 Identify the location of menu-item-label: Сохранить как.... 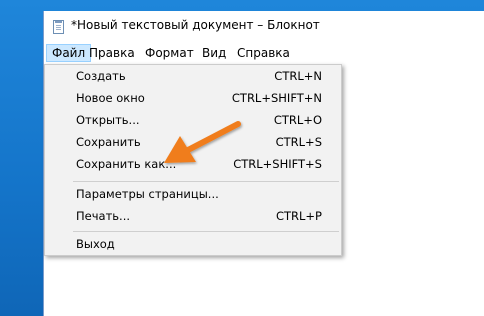
(126, 164).